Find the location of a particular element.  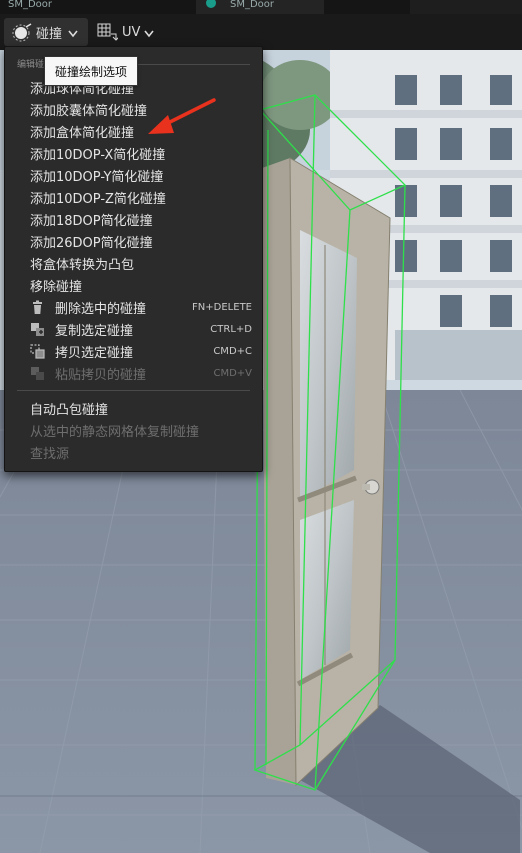

document-tab-strip: SM_Door SM_Door is located at coordinates (261, 7).